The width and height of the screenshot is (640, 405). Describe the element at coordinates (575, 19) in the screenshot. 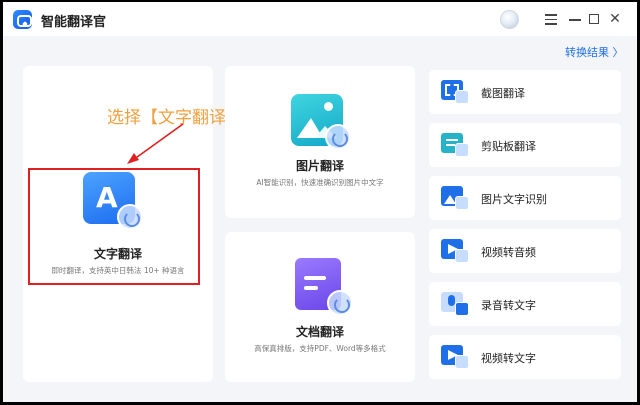

I see `minimize-icon` at that location.